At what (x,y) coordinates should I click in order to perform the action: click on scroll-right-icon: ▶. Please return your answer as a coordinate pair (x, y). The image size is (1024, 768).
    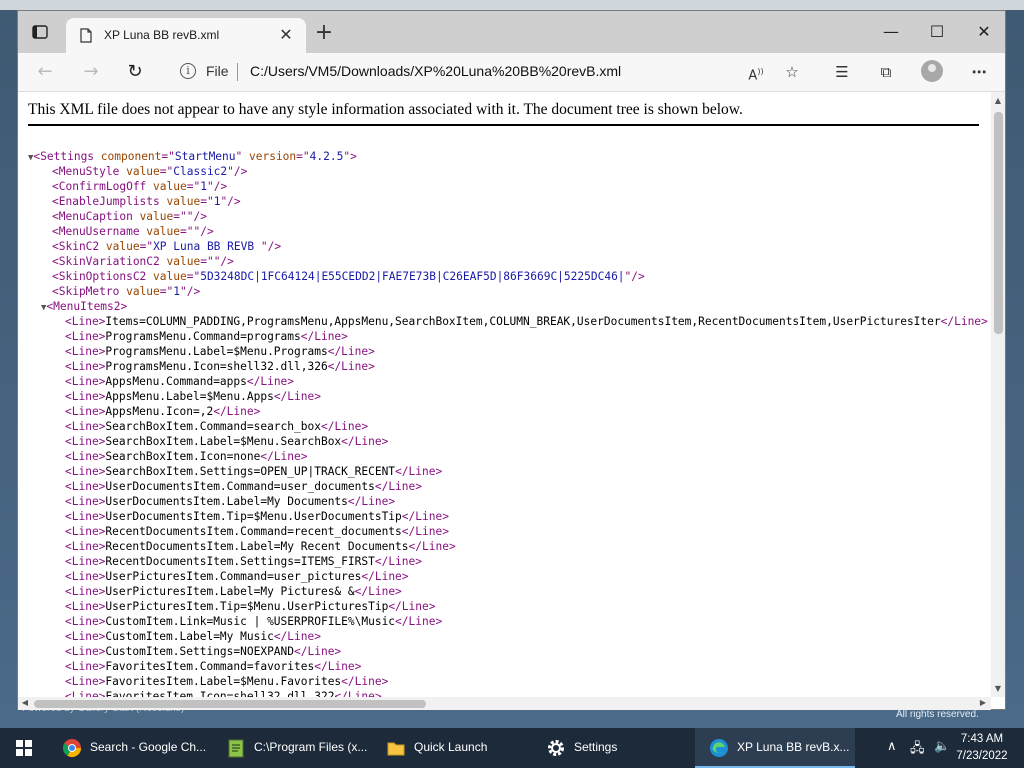
    Looking at the image, I should click on (983, 702).